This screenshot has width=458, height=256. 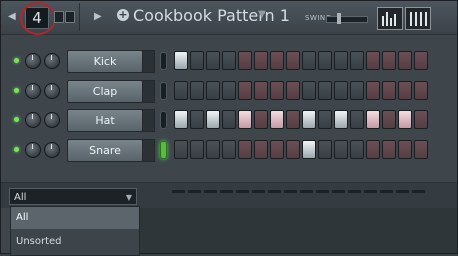 What do you see at coordinates (105, 91) in the screenshot?
I see `channel-name-button: Clap` at bounding box center [105, 91].